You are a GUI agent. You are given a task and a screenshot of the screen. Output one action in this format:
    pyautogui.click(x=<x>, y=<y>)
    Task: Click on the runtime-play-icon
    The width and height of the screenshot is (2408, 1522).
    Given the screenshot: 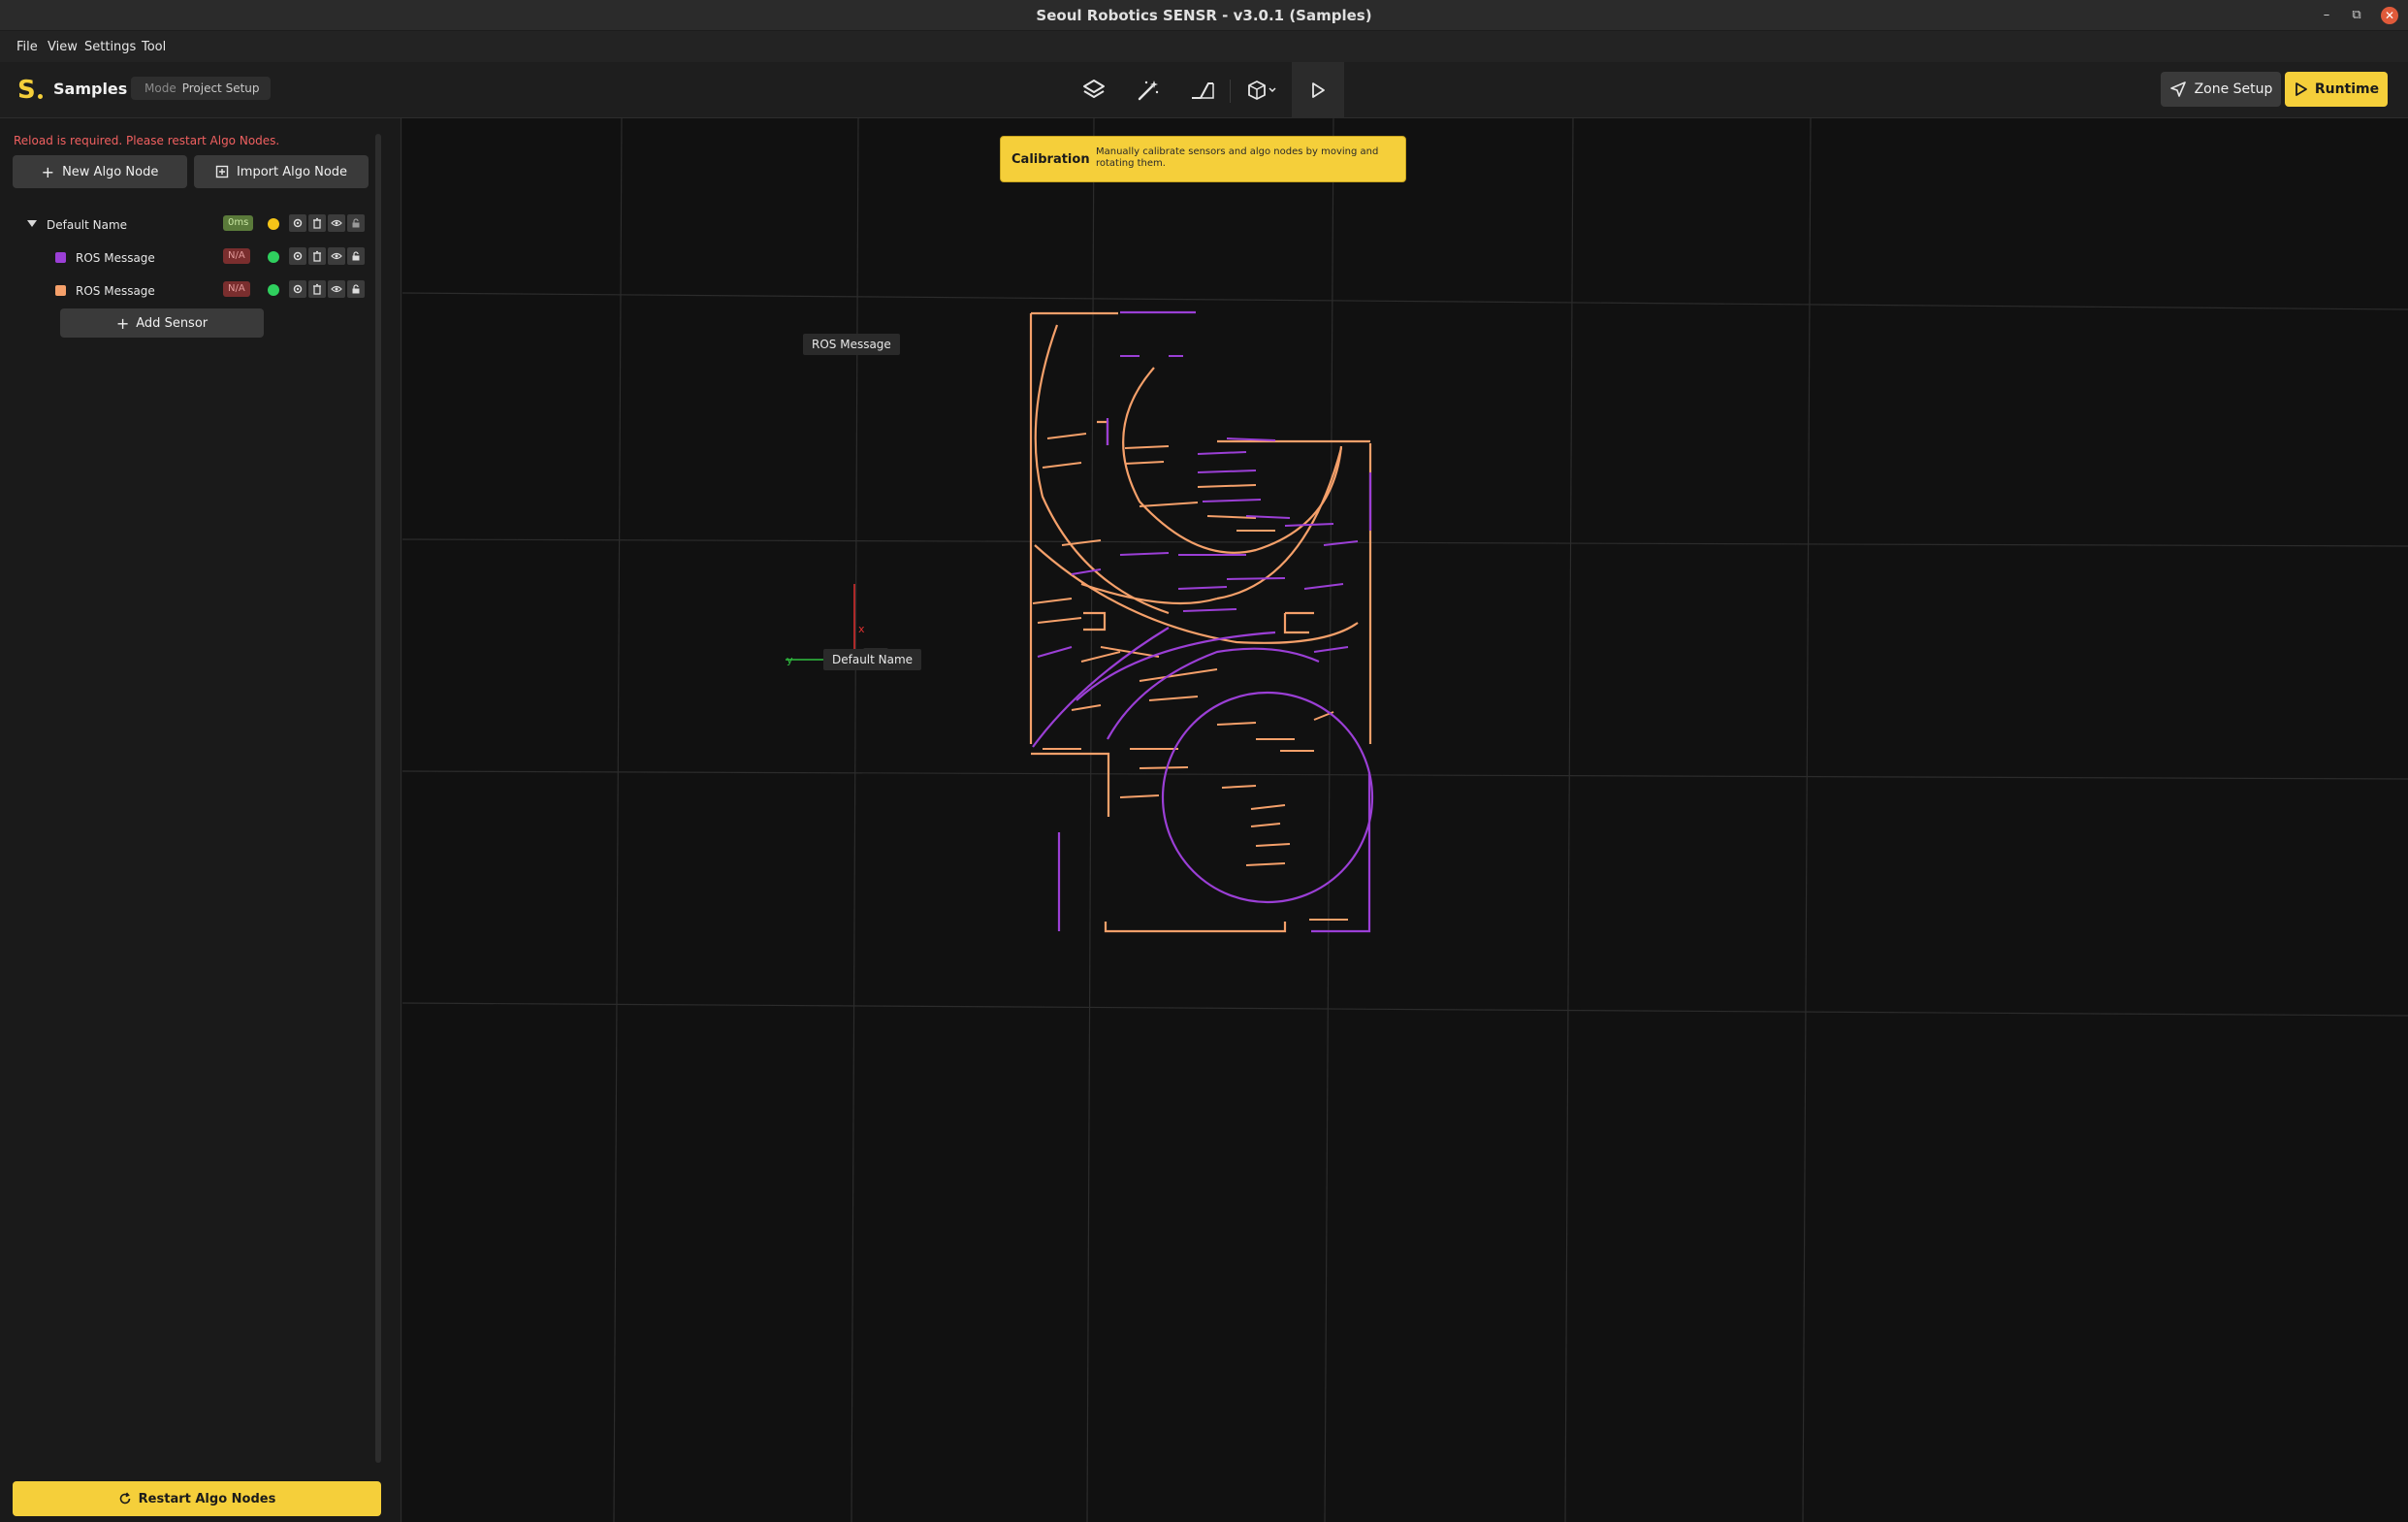 What is the action you would take?
    pyautogui.click(x=2301, y=89)
    